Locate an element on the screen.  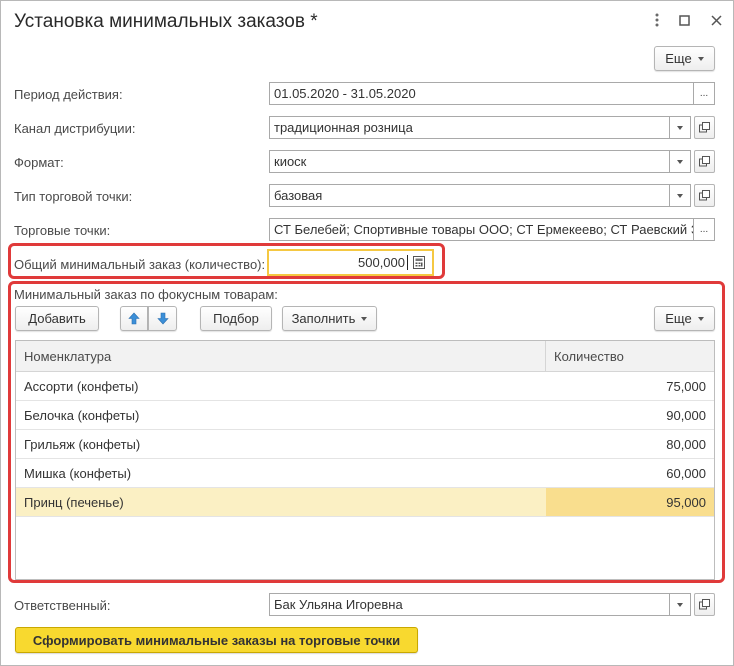
maximize-icon is located at coordinates (684, 20).